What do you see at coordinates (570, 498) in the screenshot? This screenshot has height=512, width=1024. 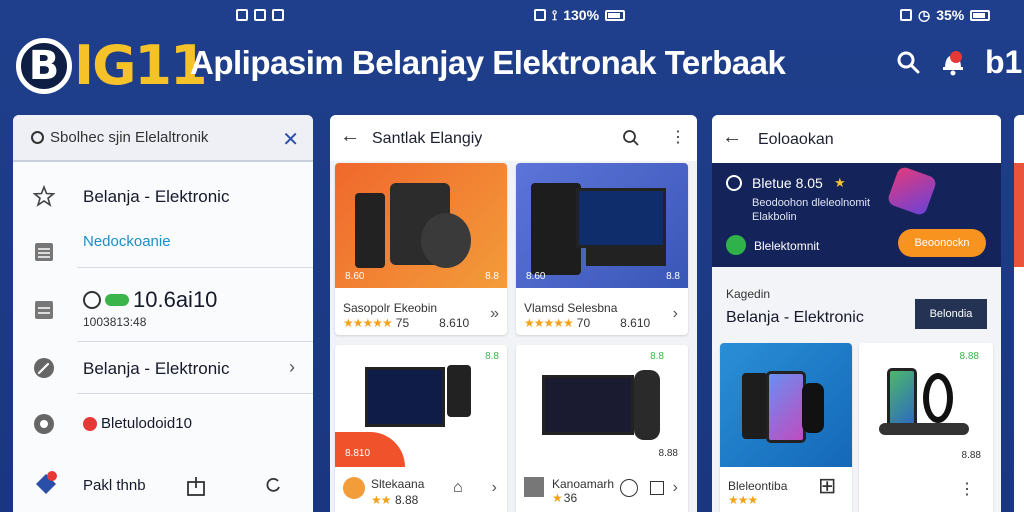 I see `product-rating: 36` at bounding box center [570, 498].